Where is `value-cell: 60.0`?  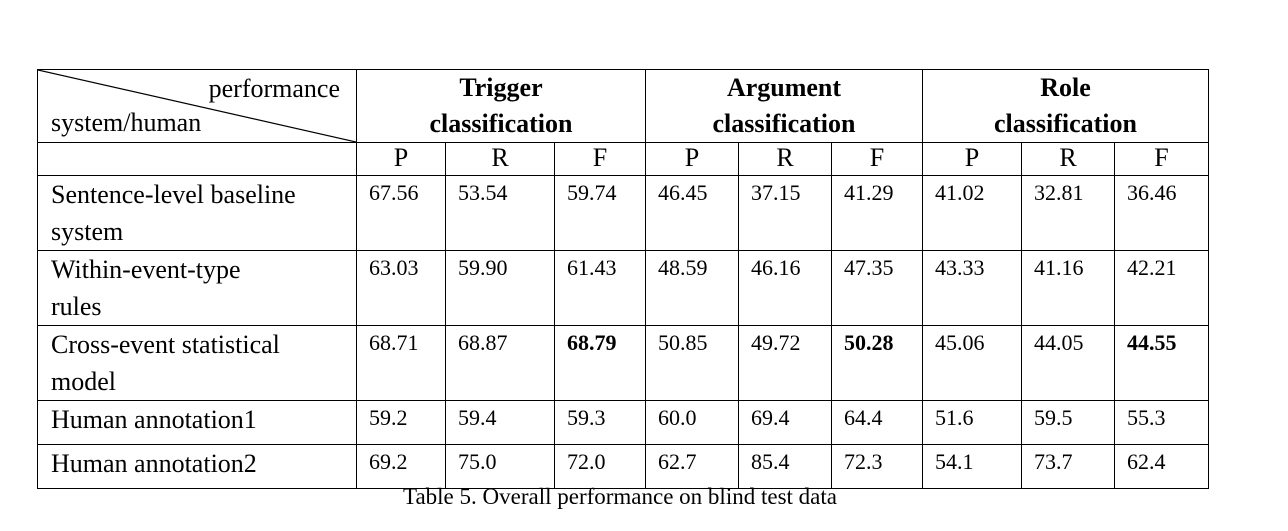 value-cell: 60.0 is located at coordinates (692, 422).